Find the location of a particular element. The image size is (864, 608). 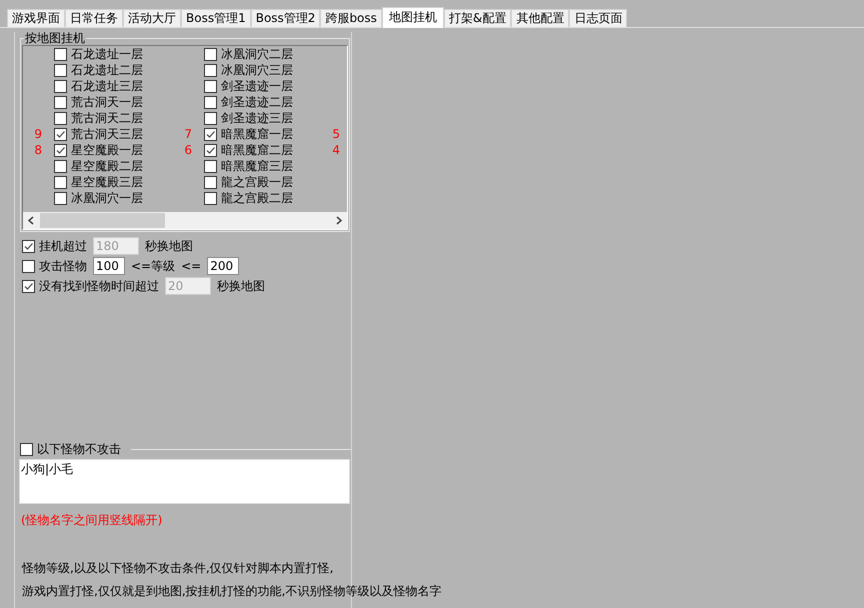

map-name: 荒古洞天二层 is located at coordinates (107, 118).